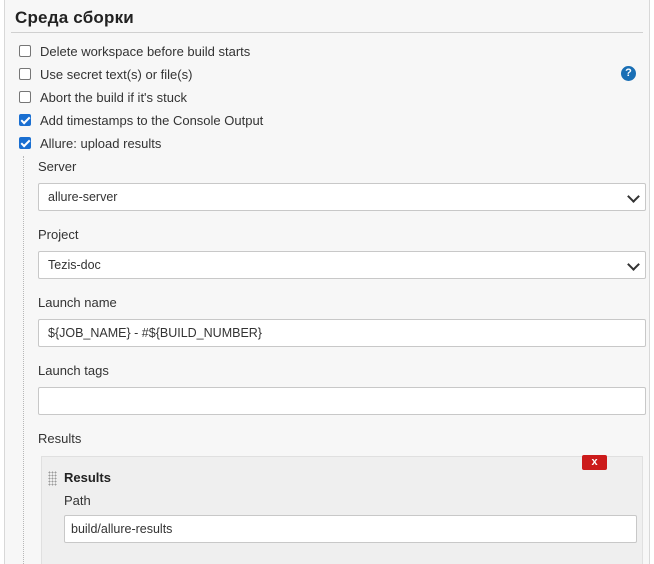 Image resolution: width=654 pixels, height=564 pixels. I want to click on section-title: Среда сборки, so click(74, 17).